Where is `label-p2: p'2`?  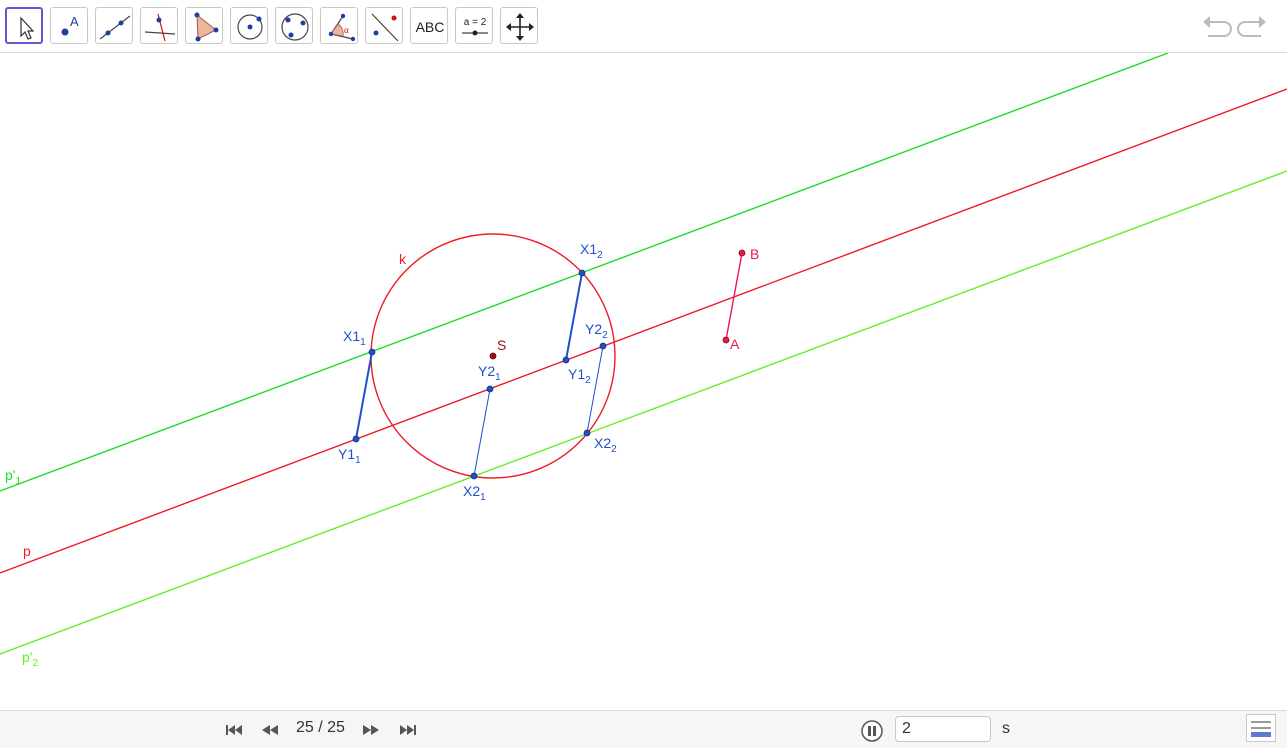 label-p2: p'2 is located at coordinates (30, 659).